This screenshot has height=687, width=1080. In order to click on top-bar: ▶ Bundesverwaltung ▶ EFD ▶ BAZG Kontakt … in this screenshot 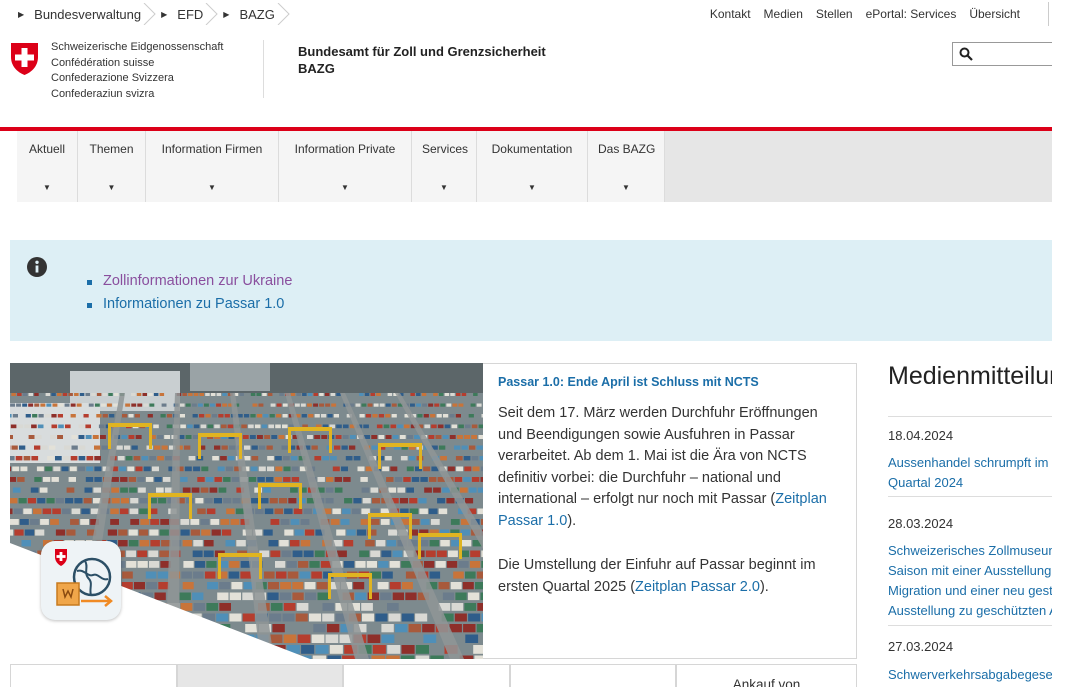, I will do `click(540, 14)`.